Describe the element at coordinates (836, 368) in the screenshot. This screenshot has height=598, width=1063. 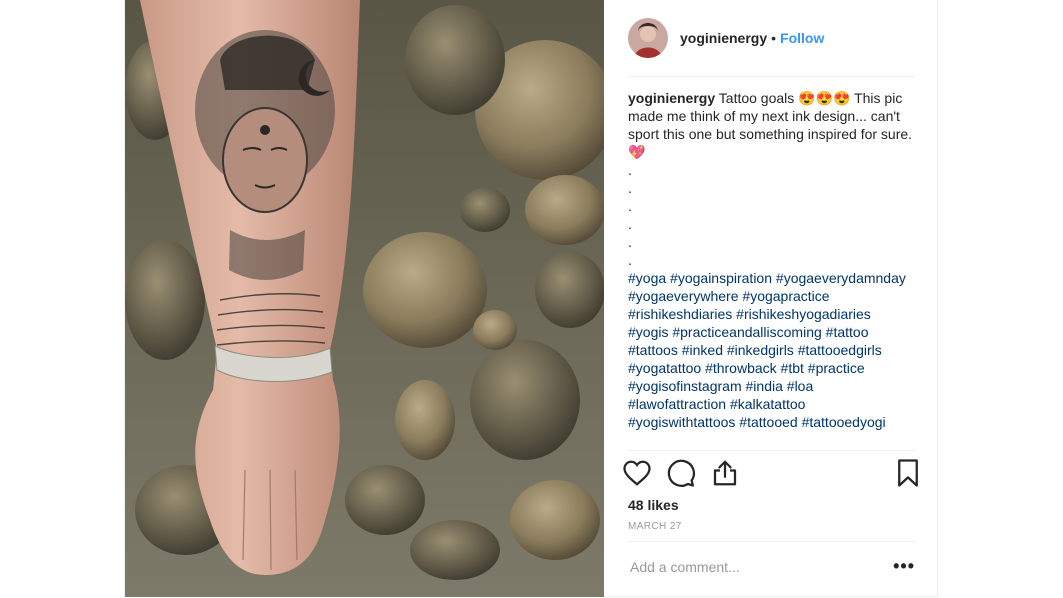
I see `hashtag-link: #practice` at that location.